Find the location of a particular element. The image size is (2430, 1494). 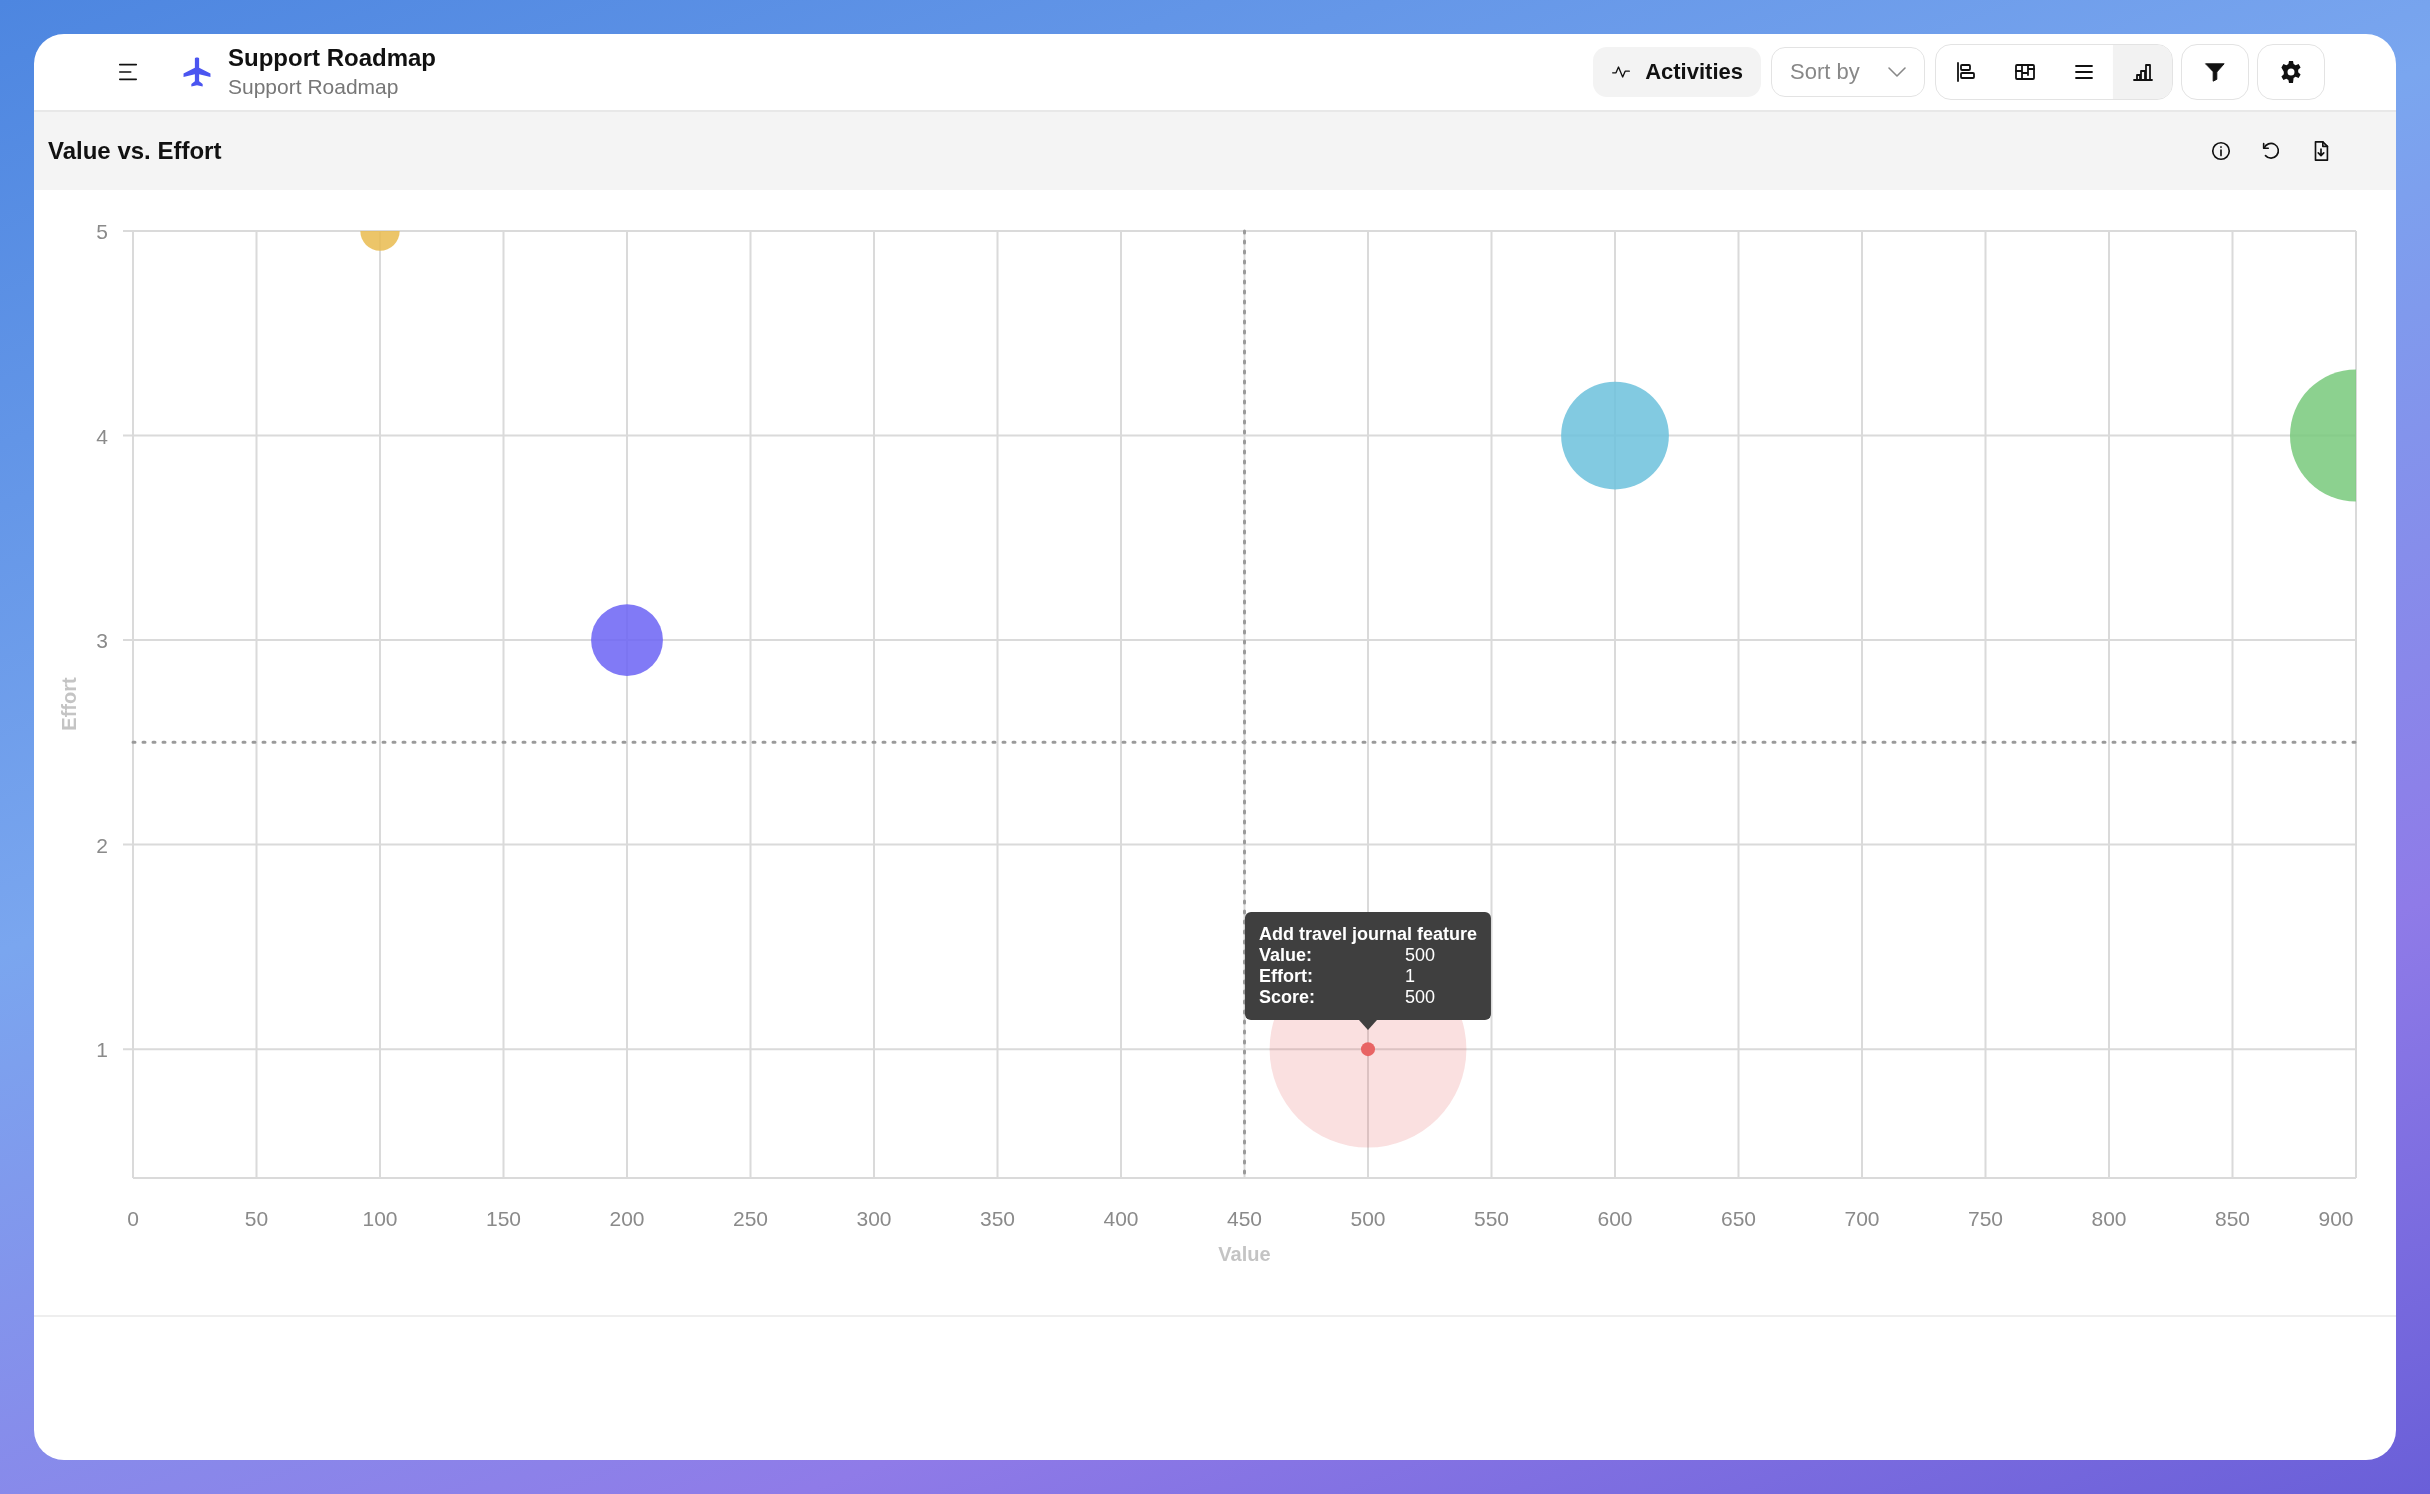

axis-tick-label: 850 is located at coordinates (2232, 1218).